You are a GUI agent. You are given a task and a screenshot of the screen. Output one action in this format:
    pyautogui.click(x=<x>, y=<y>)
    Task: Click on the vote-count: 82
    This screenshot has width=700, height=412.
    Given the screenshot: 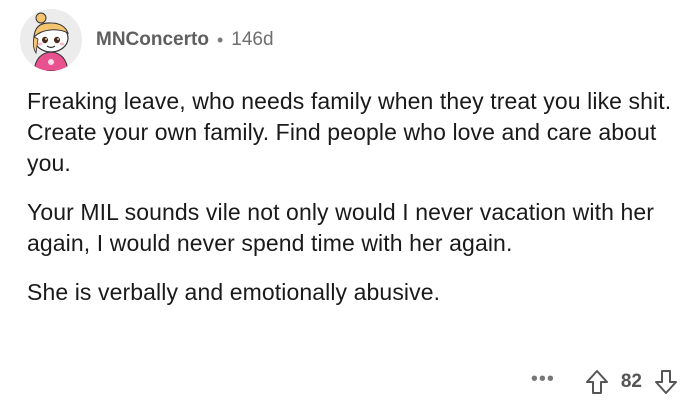 What is the action you would take?
    pyautogui.click(x=631, y=381)
    